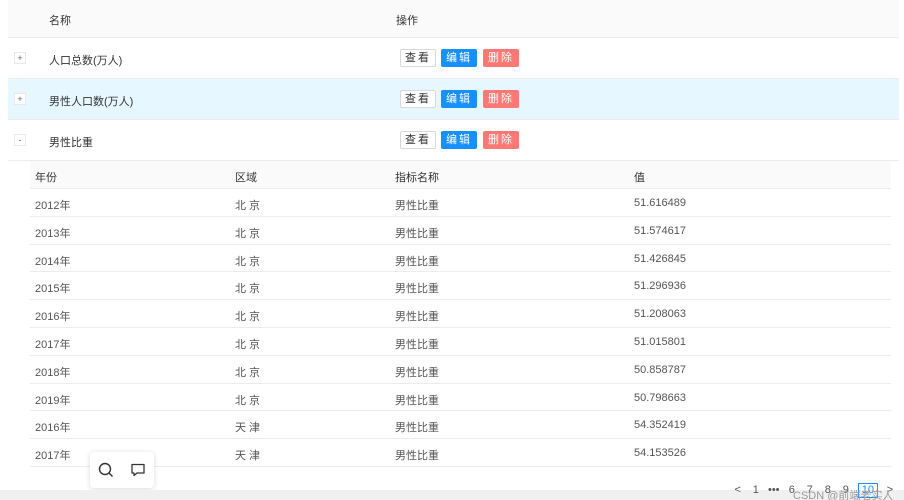 This screenshot has width=904, height=500. I want to click on comment-icon, so click(138, 470).